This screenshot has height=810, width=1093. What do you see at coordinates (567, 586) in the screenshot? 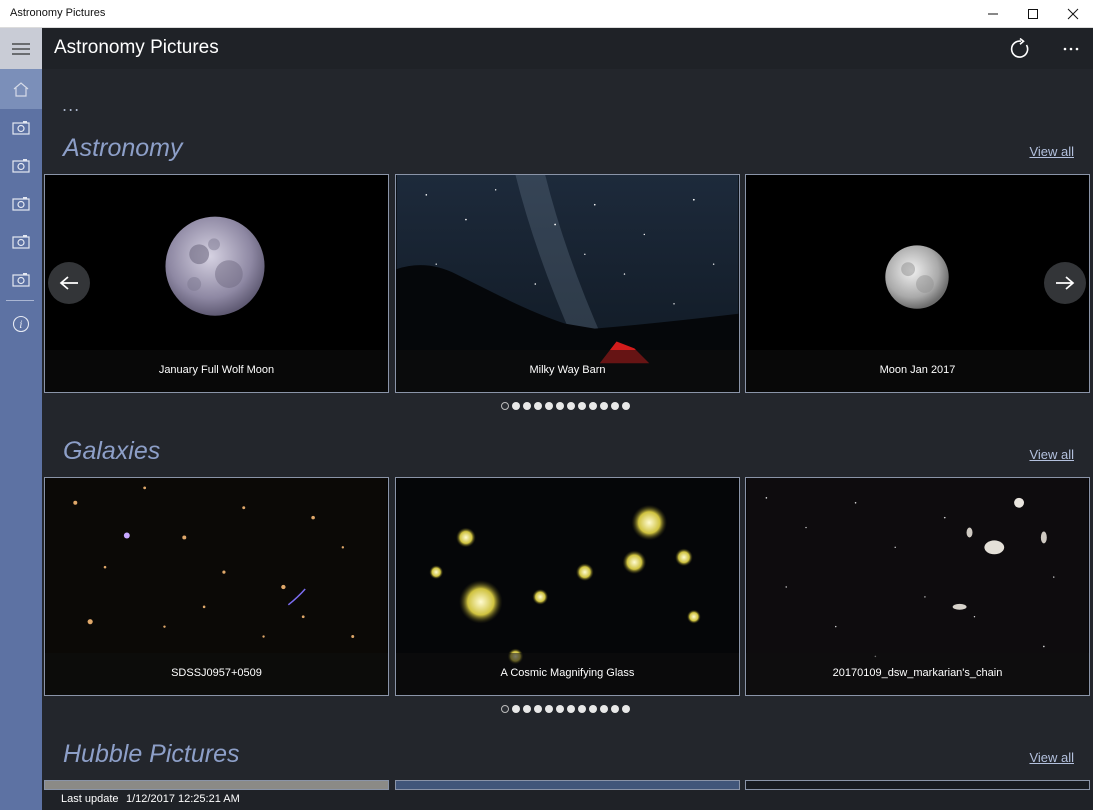
I see `tile-galaxies-2: A Cosmic Magnifying Glass` at bounding box center [567, 586].